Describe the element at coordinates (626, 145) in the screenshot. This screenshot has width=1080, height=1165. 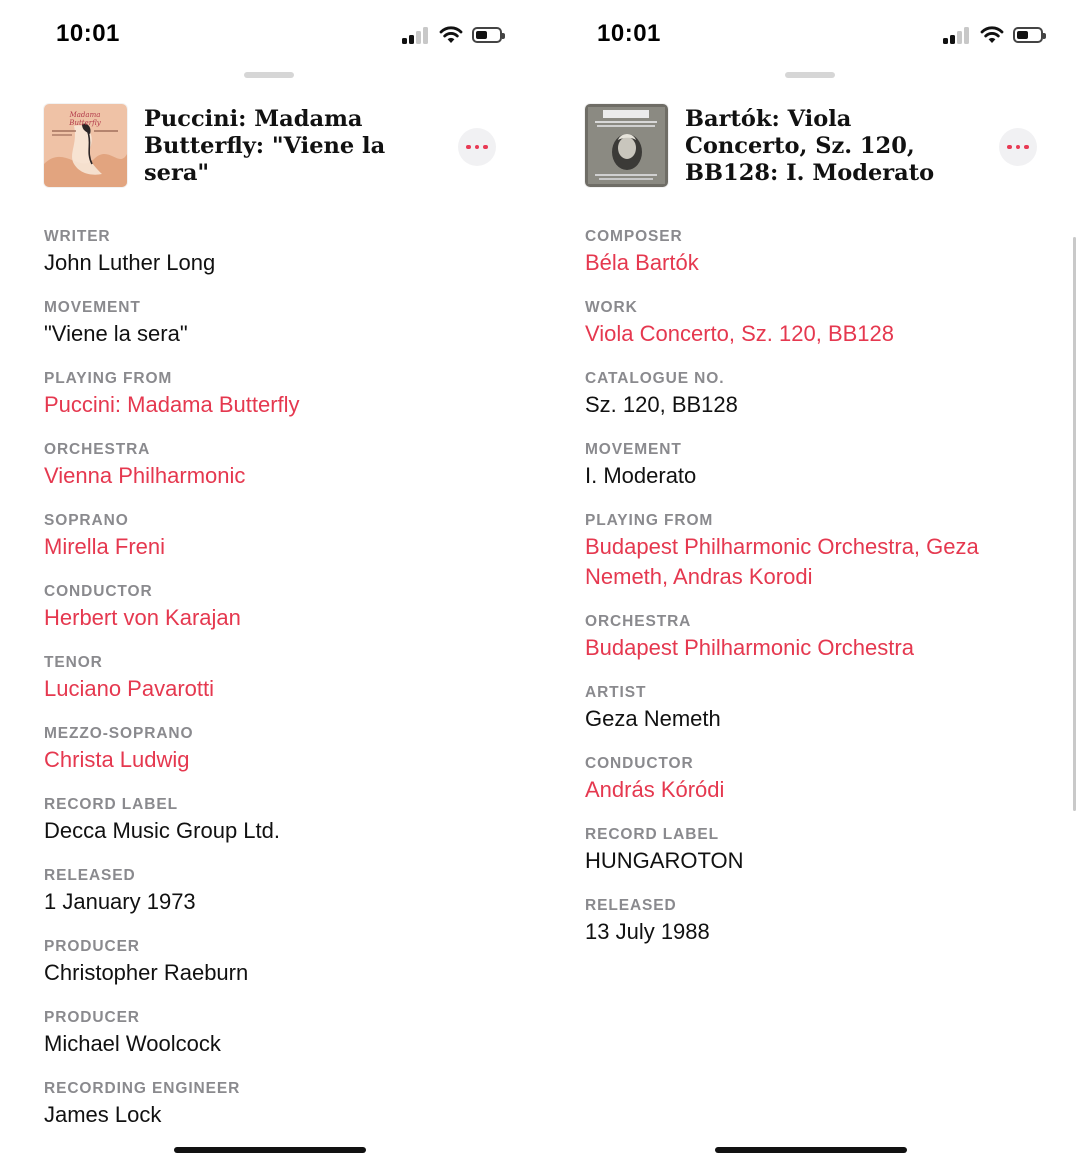
I see `album-artwork` at that location.